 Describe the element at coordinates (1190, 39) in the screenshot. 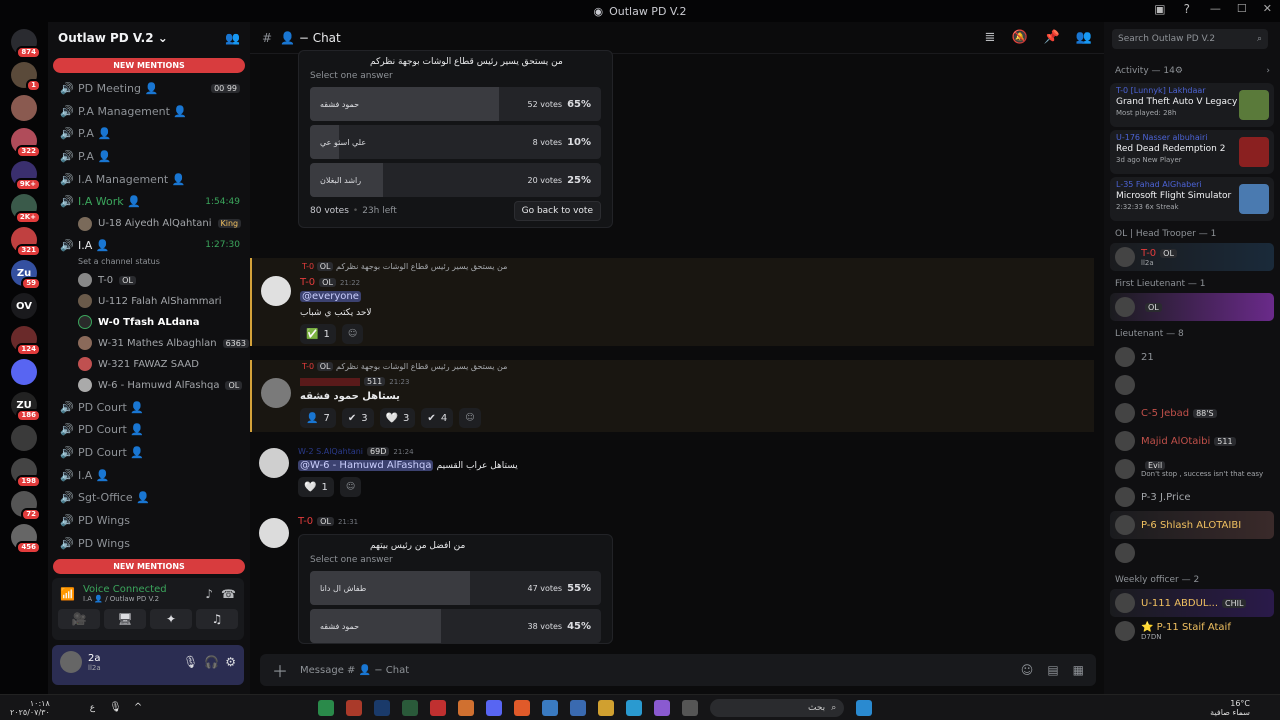

I see `search-input: Search Outlaw PD V.2 ⌕` at that location.